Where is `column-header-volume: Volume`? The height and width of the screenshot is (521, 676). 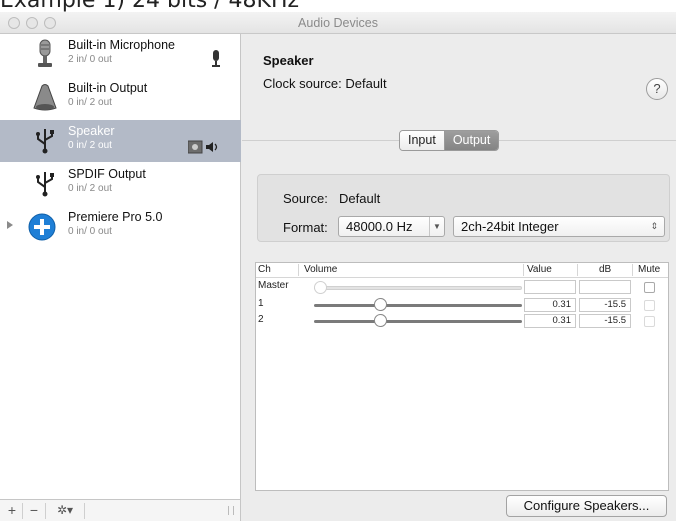 column-header-volume: Volume is located at coordinates (321, 269).